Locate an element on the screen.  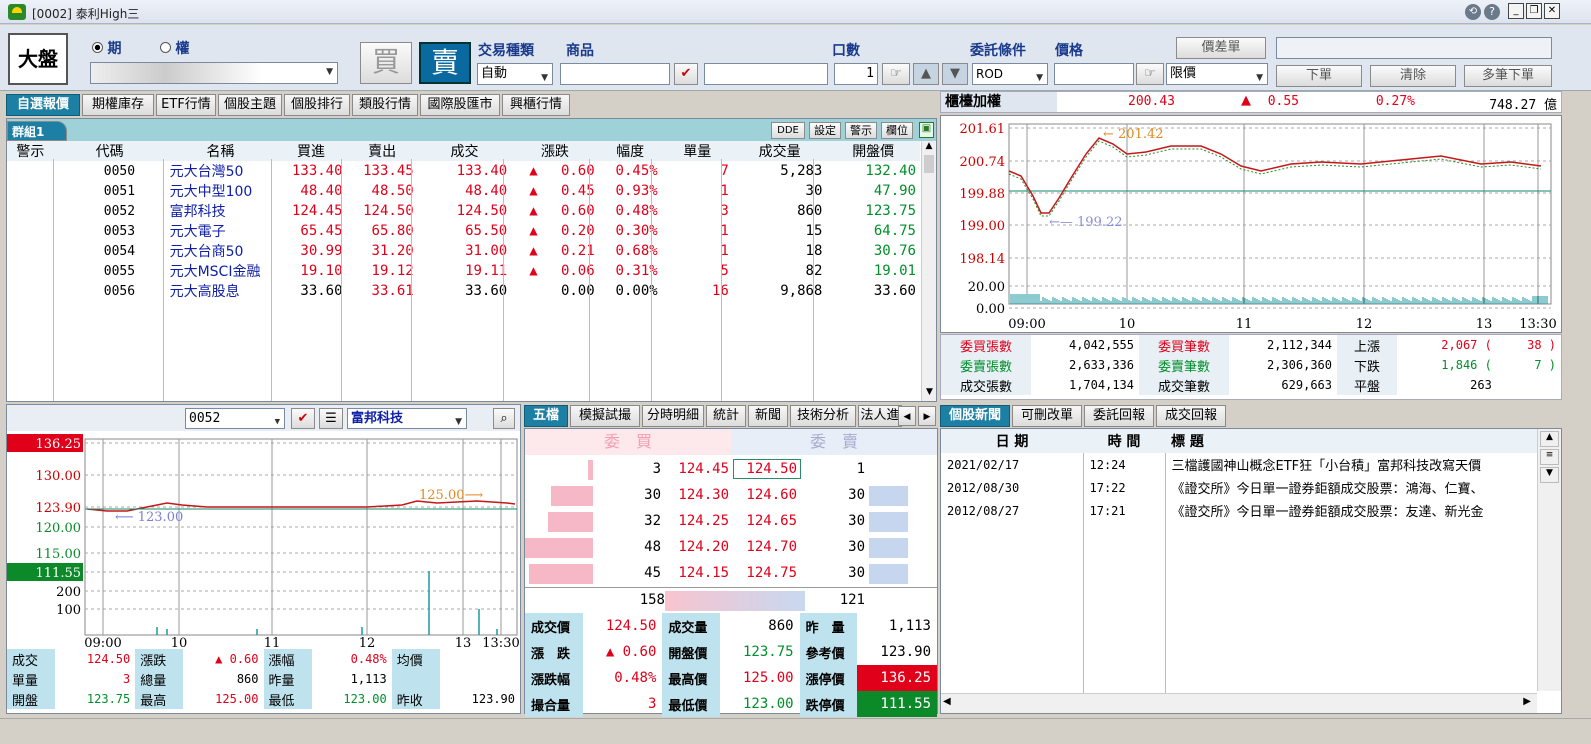
col-name: 名稱 is located at coordinates (220, 151).